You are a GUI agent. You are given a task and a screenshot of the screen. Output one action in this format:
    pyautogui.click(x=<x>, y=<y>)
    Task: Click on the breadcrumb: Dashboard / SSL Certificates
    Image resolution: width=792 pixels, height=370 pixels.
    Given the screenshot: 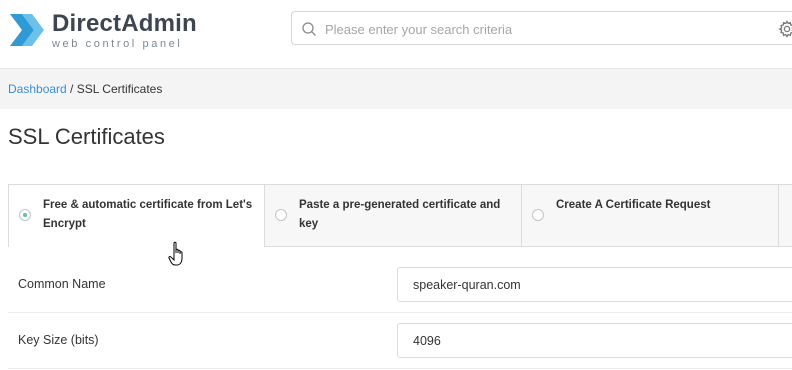 What is the action you would take?
    pyautogui.click(x=85, y=89)
    